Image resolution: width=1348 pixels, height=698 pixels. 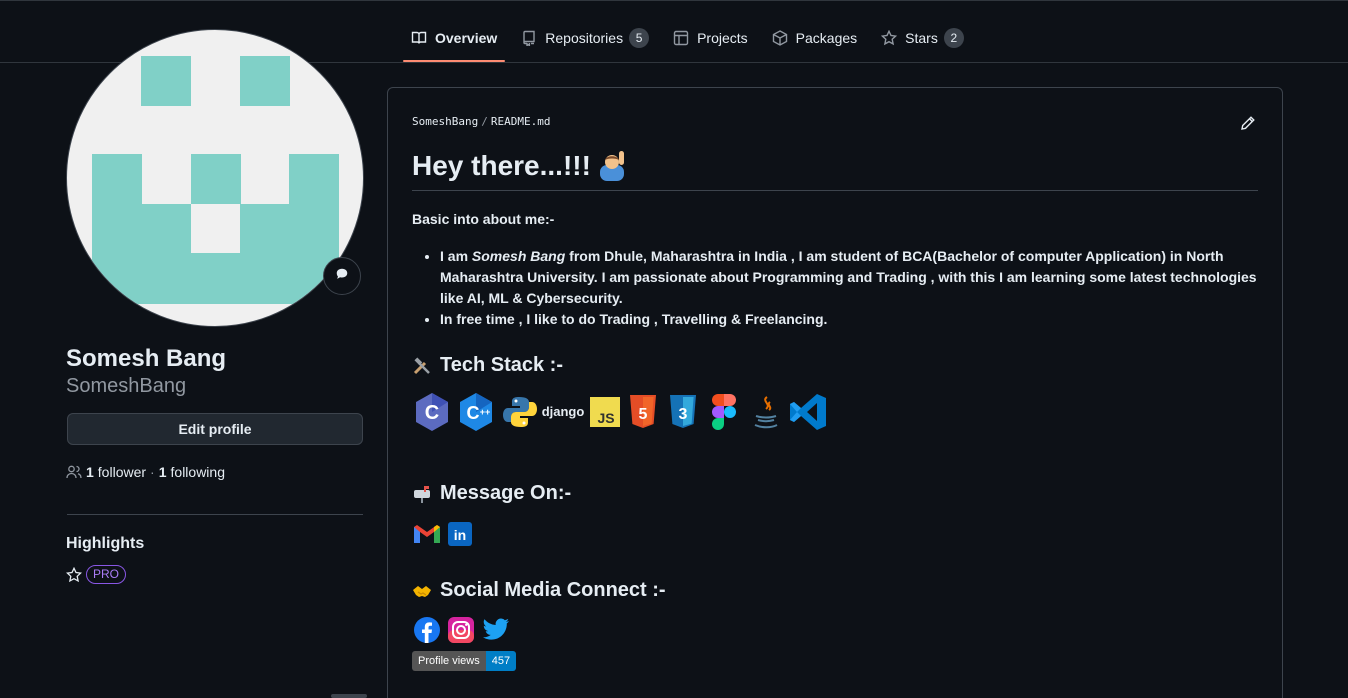 What do you see at coordinates (529, 38) in the screenshot?
I see `repo-icon` at bounding box center [529, 38].